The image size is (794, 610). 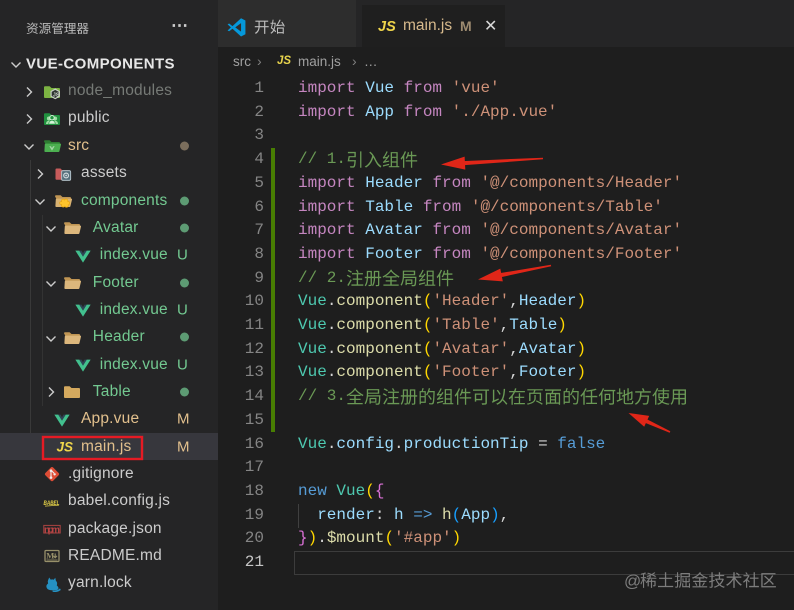 I want to click on svg-text: M, so click(x=50, y=556).